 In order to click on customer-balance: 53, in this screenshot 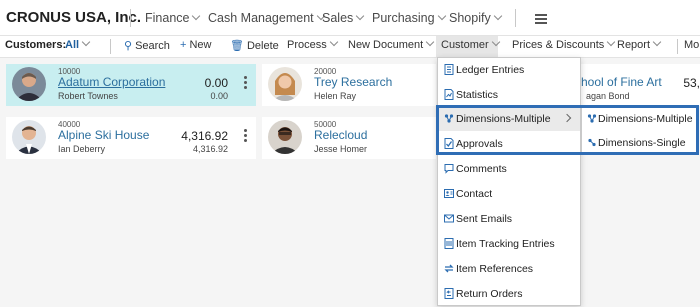, I will do `click(691, 83)`.